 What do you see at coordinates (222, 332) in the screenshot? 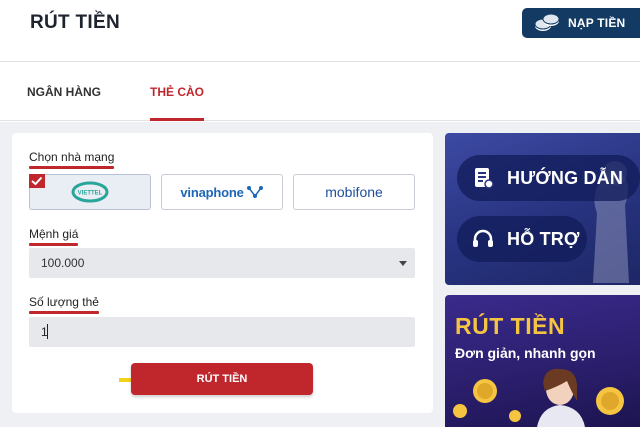
I see `quantity-input` at bounding box center [222, 332].